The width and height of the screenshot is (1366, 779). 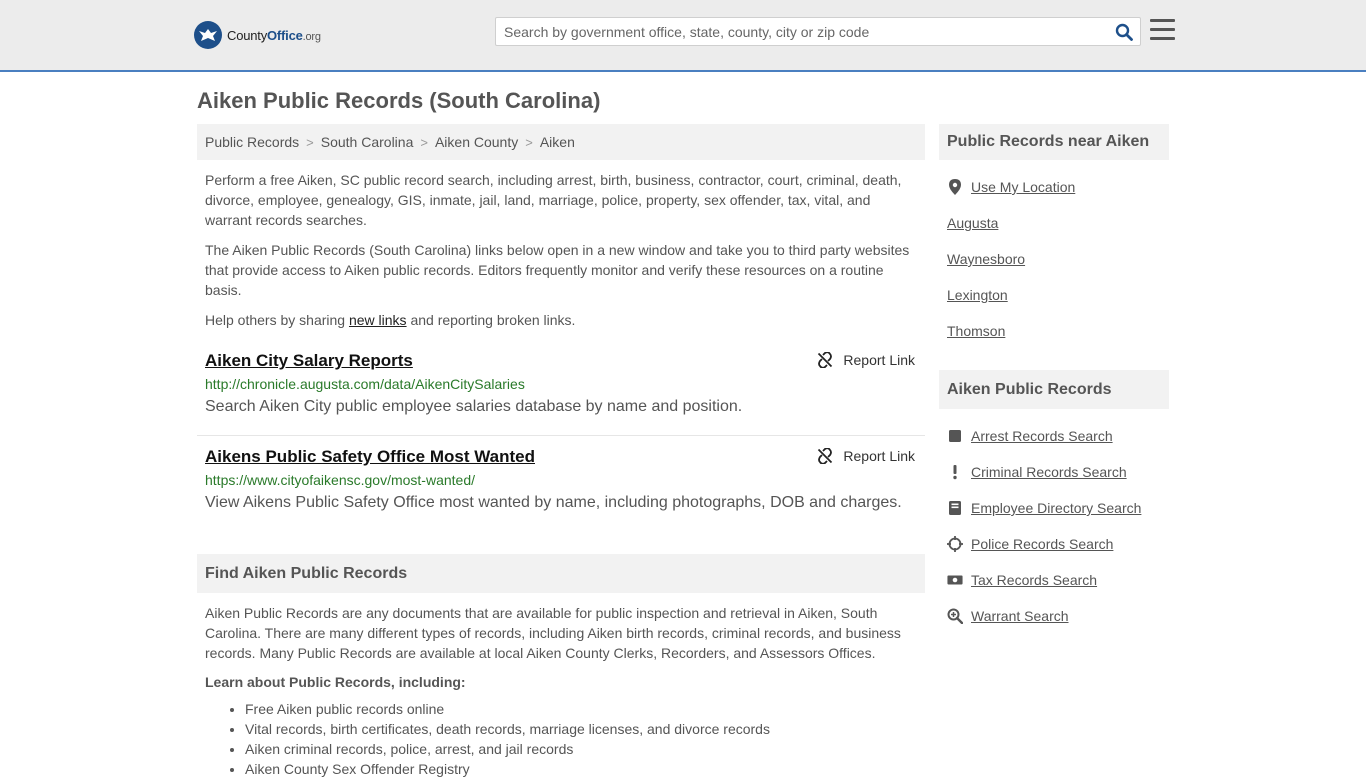 What do you see at coordinates (1034, 580) in the screenshot?
I see `tax-records-link: Tax Records Search` at bounding box center [1034, 580].